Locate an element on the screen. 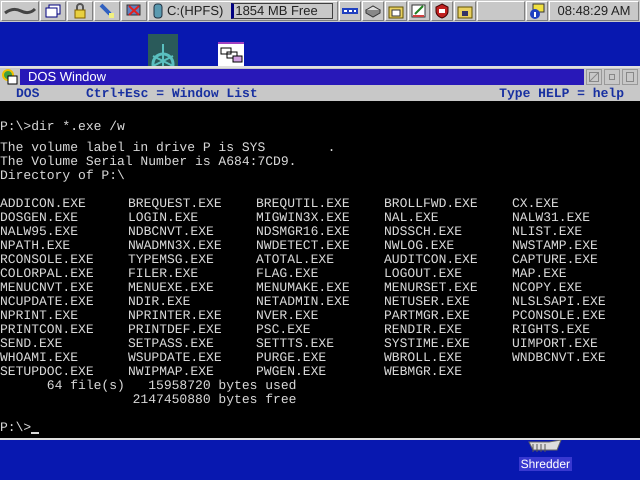 This screenshot has width=640, height=480. file-name: WHOAMI.EXE is located at coordinates (39, 358).